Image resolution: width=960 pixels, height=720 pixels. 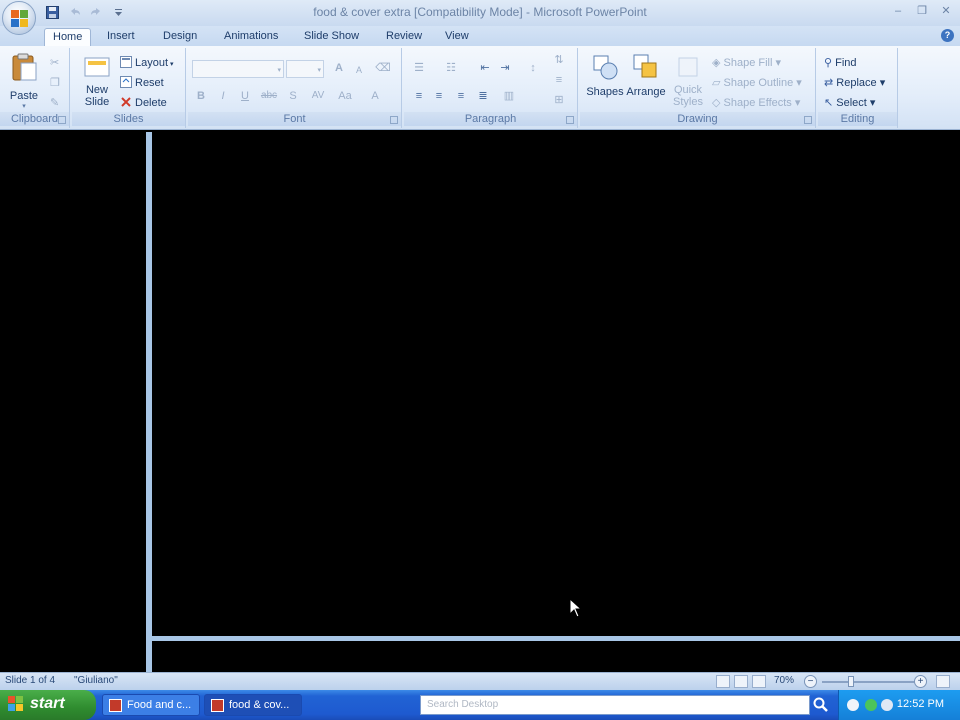 What do you see at coordinates (305, 69) in the screenshot?
I see `font-size-combo: ▾` at bounding box center [305, 69].